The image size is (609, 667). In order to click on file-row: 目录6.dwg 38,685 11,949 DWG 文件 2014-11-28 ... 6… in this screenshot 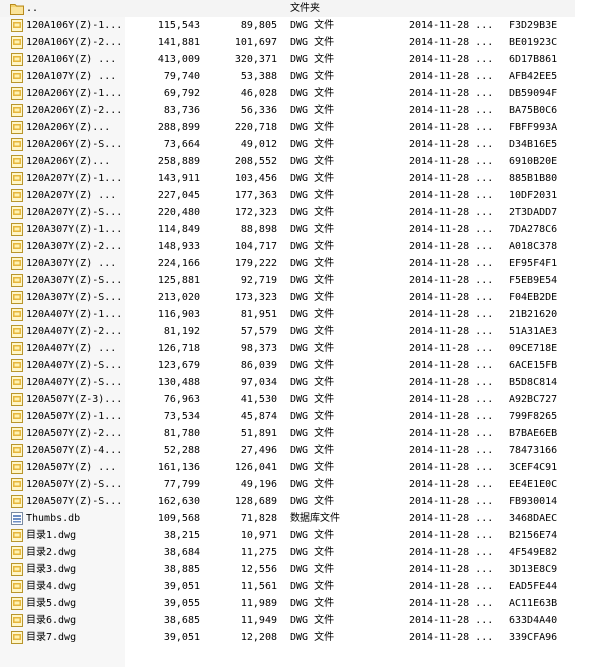, I will do `click(287, 620)`.